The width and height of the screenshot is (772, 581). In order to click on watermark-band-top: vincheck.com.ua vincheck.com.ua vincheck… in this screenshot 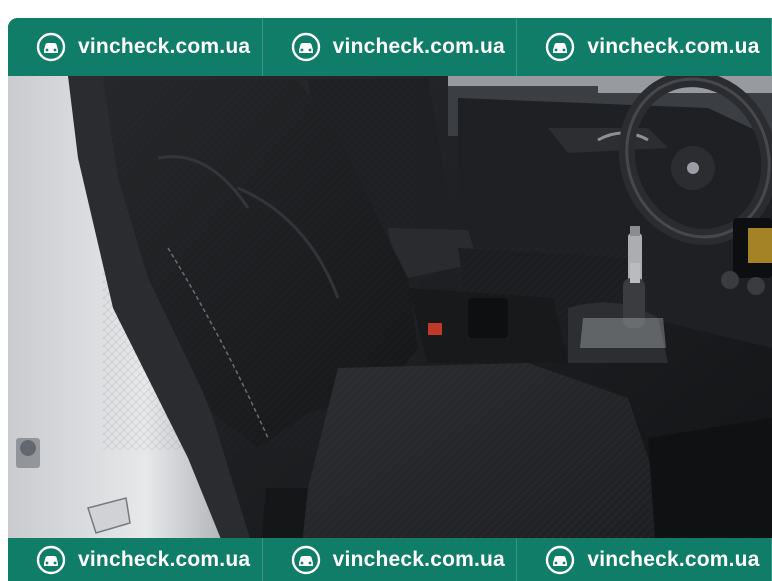, I will do `click(390, 47)`.